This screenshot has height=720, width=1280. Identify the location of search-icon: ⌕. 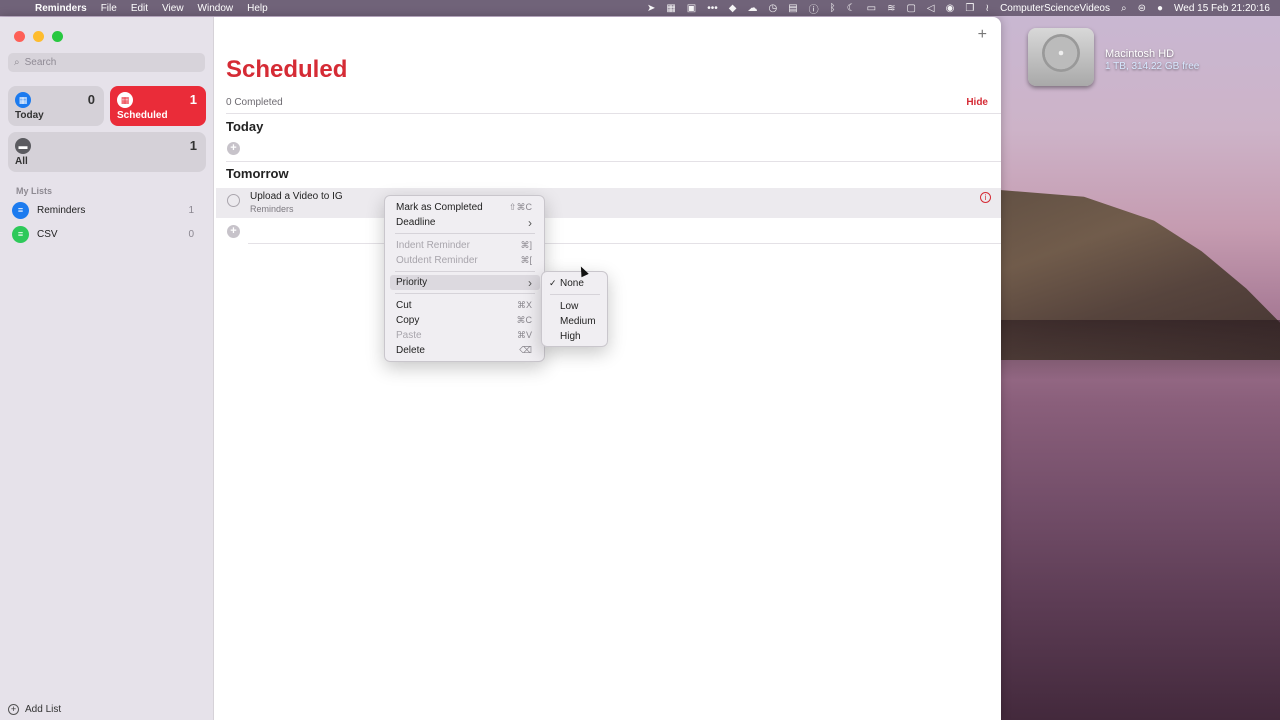
(1124, 8).